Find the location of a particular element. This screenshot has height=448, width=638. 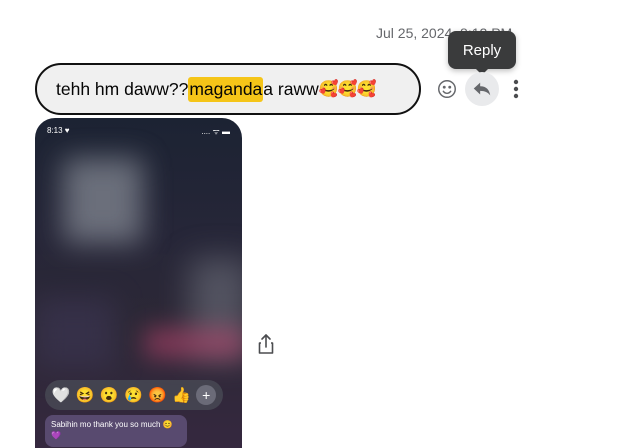

reaction-sad: 😢 is located at coordinates (133, 395).